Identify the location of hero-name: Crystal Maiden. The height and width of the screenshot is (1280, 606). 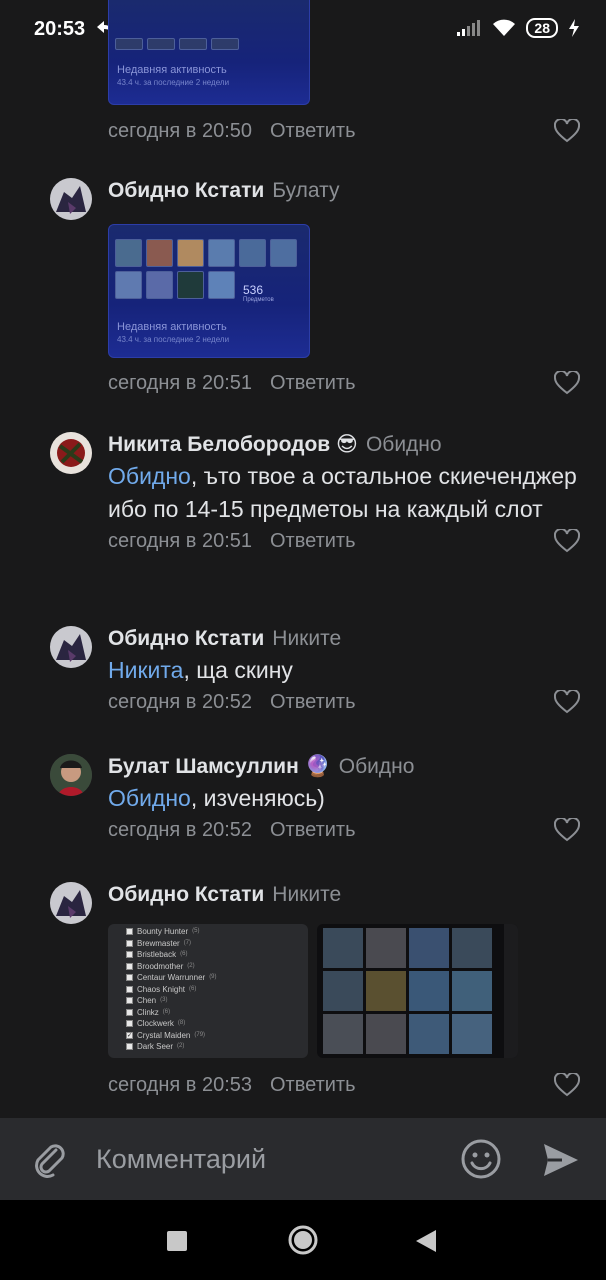
(164, 1035).